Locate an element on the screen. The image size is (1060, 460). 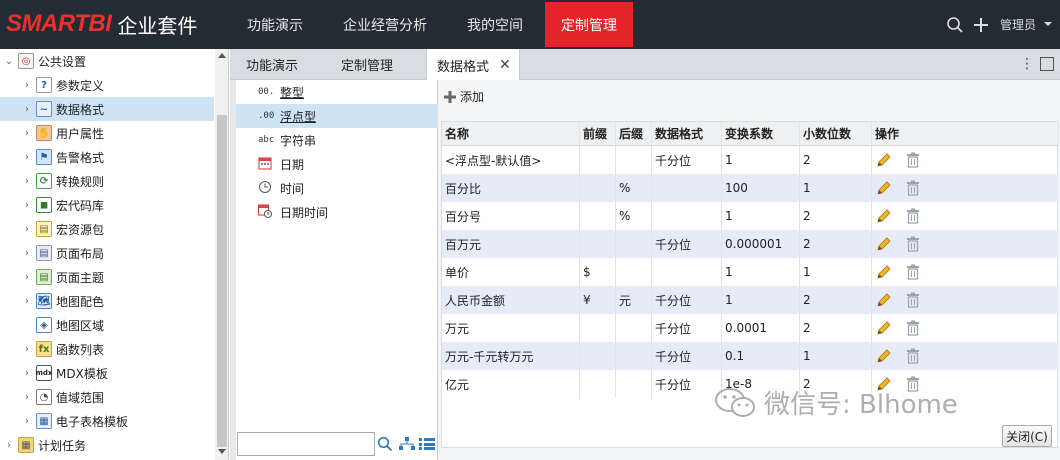
type-item-time: 时间 is located at coordinates (337, 188).